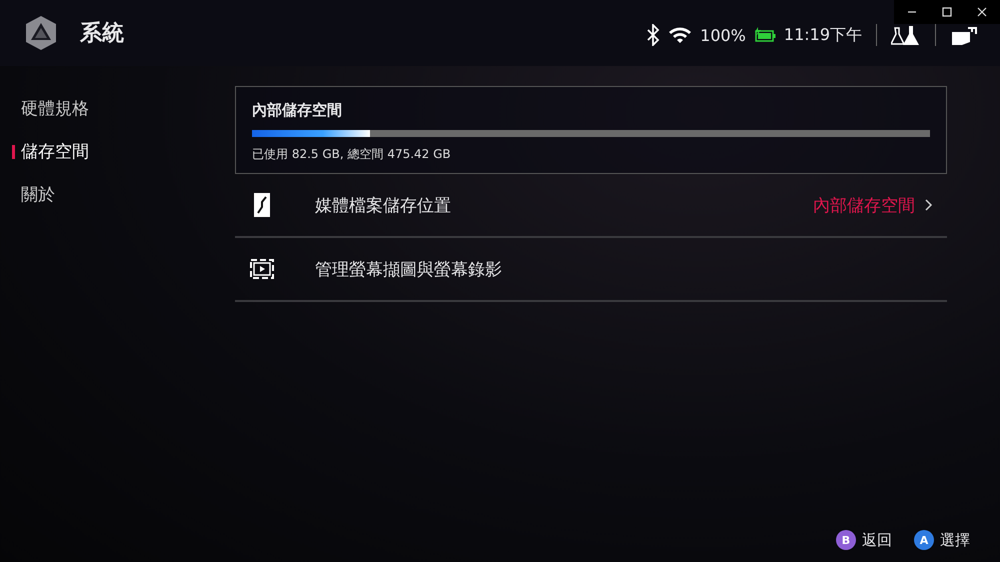  I want to click on setting-label: 媒體檔案儲存位置, so click(383, 205).